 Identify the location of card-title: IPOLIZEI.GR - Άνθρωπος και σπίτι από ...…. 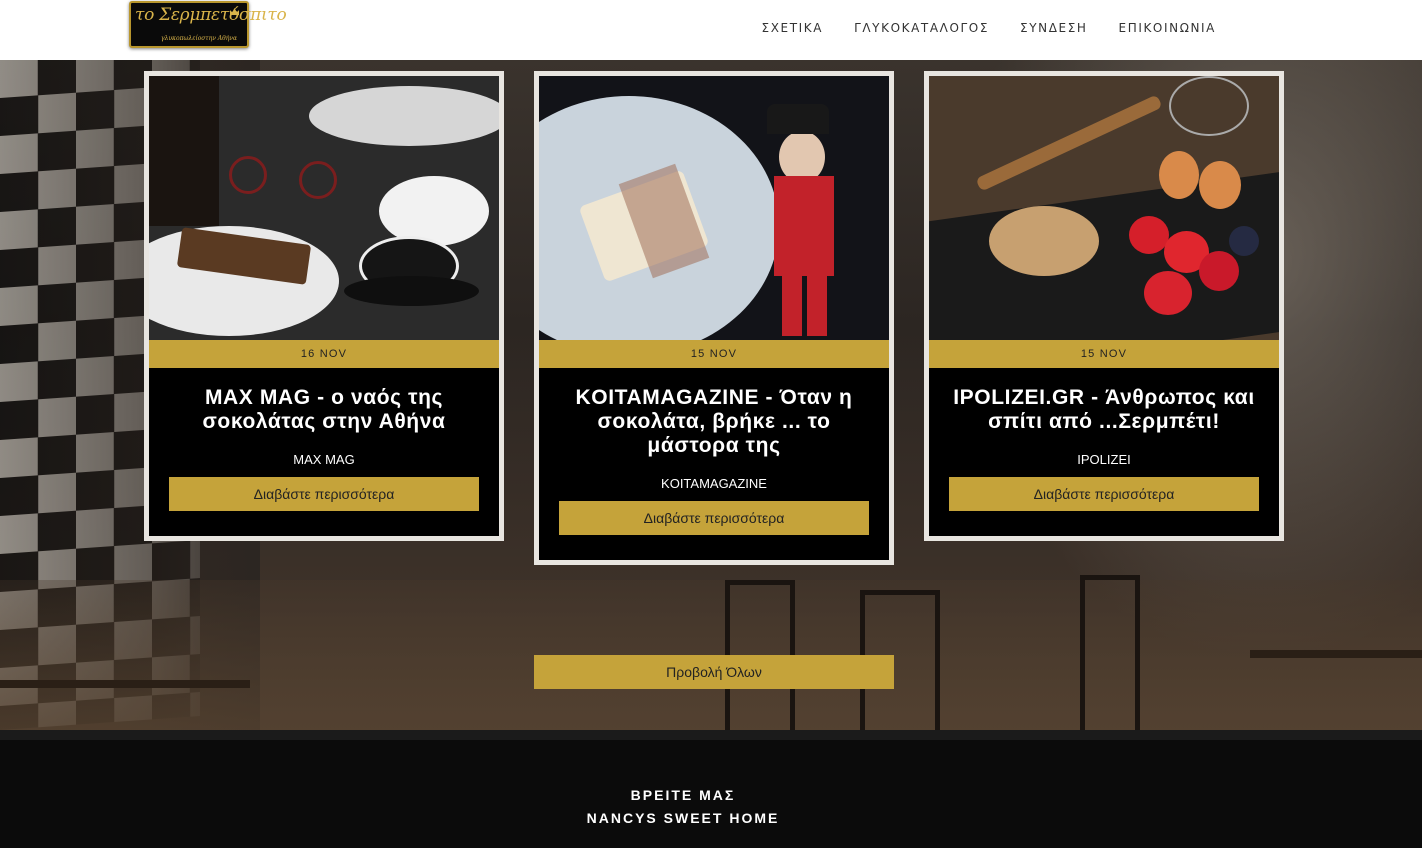
(1104, 410).